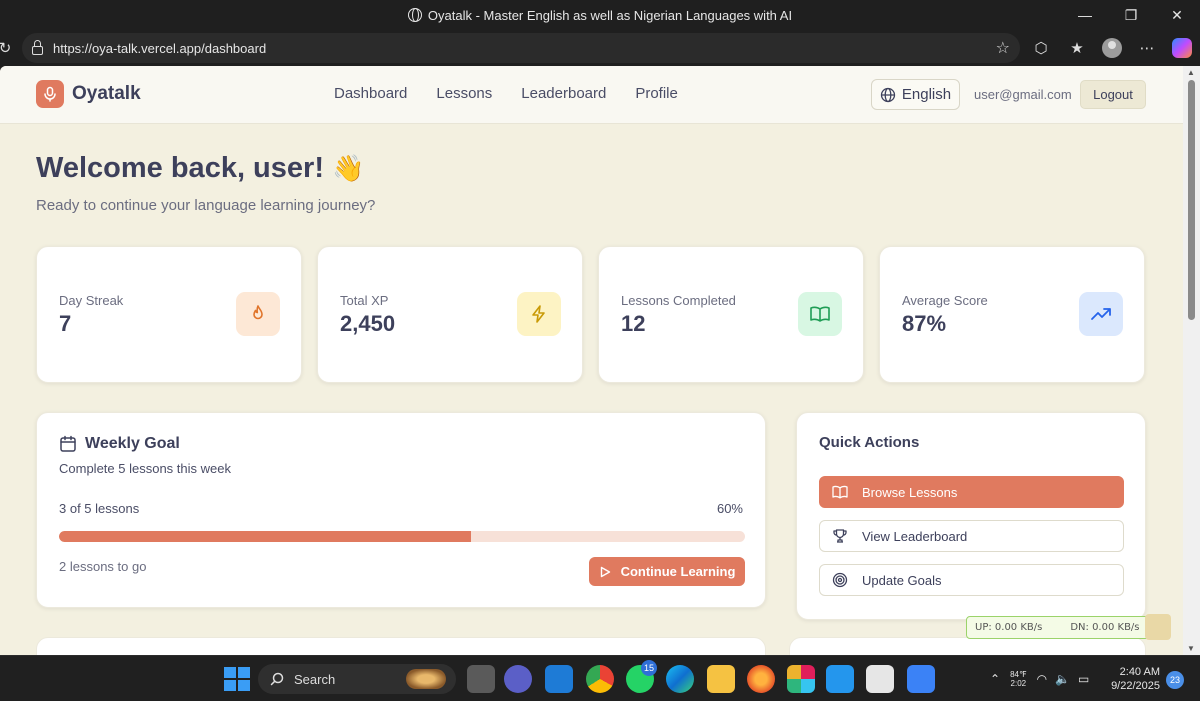 The image size is (1200, 701). What do you see at coordinates (1085, 15) in the screenshot?
I see `minimize-button: —` at bounding box center [1085, 15].